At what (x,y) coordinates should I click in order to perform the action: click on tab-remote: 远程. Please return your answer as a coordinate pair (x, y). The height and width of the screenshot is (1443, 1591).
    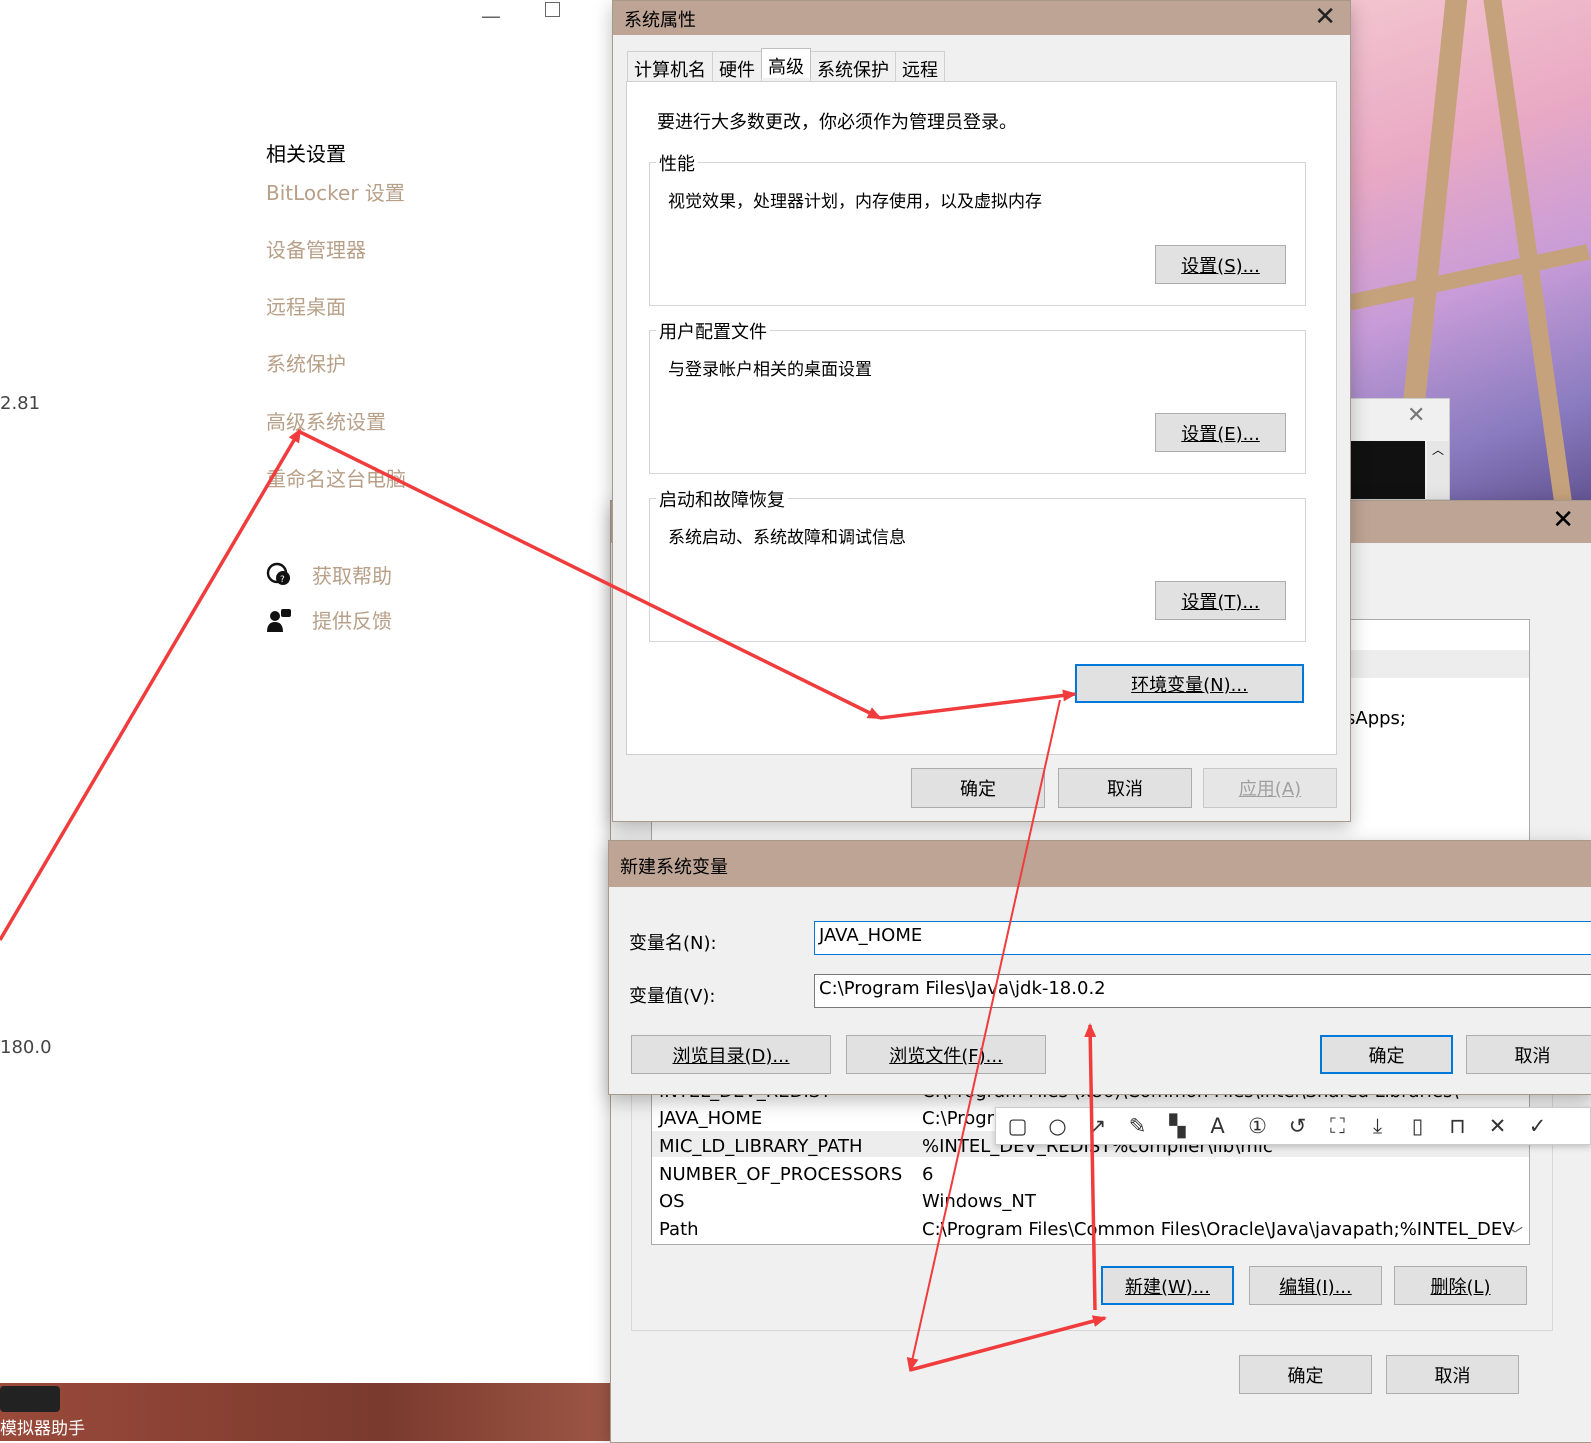
    Looking at the image, I should click on (920, 66).